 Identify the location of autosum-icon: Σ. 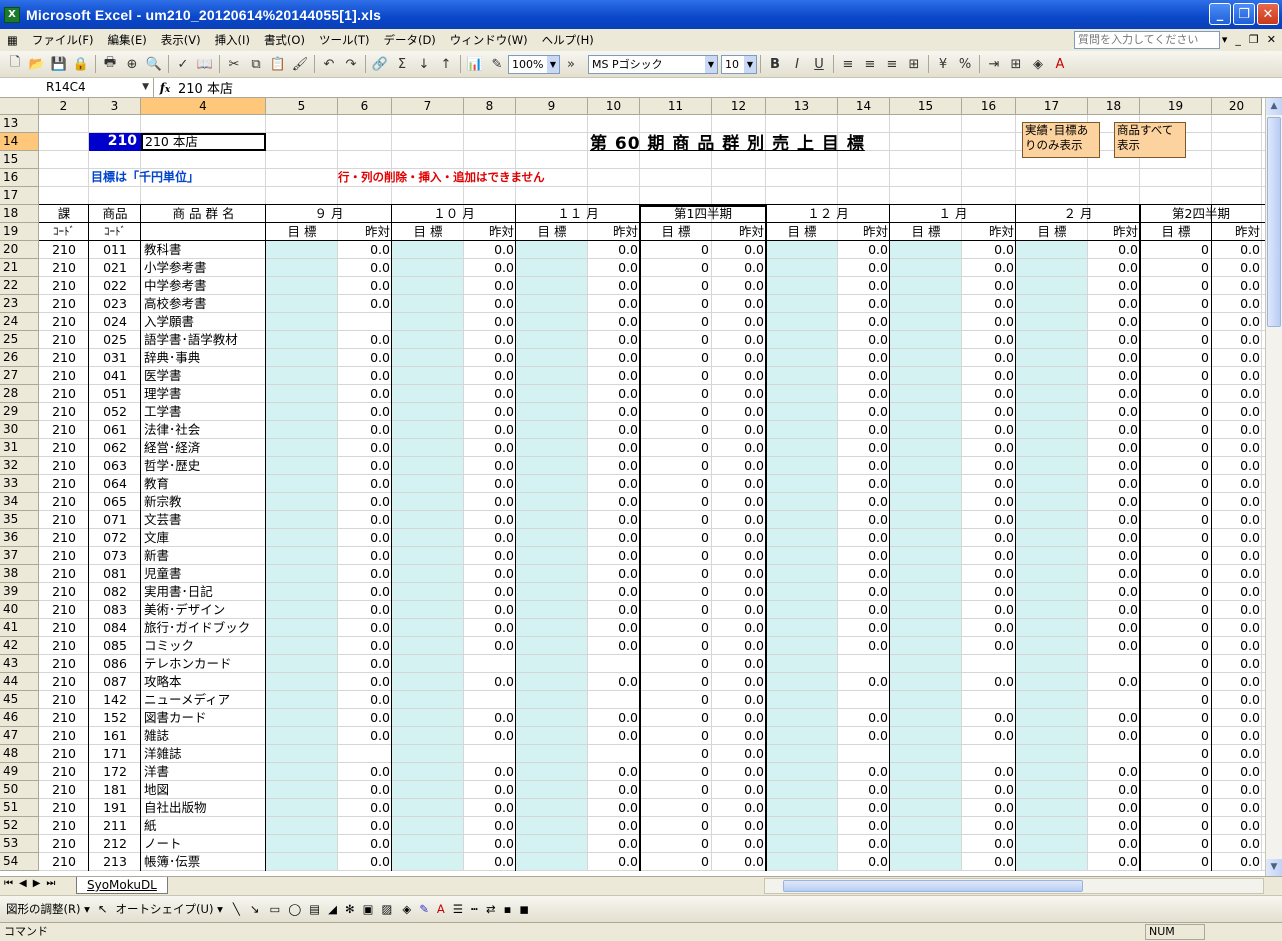
(402, 64).